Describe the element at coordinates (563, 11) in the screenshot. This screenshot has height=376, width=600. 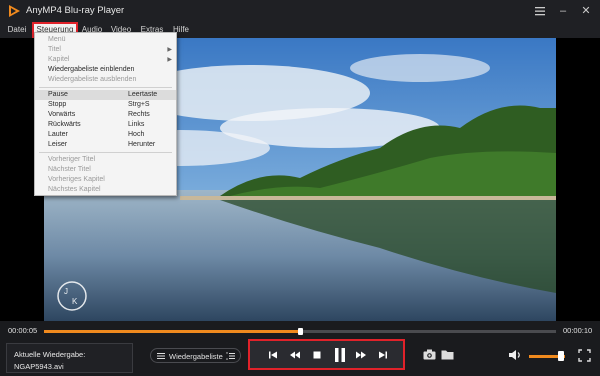
I see `minimize-button: –` at that location.